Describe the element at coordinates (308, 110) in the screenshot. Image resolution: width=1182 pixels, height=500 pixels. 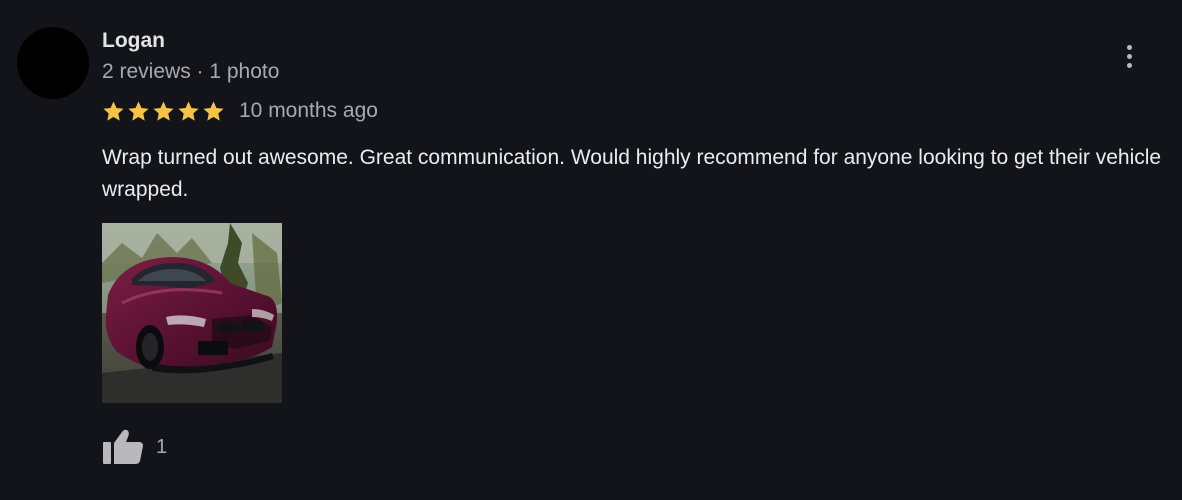
I see `review-date: 10 months ago` at that location.